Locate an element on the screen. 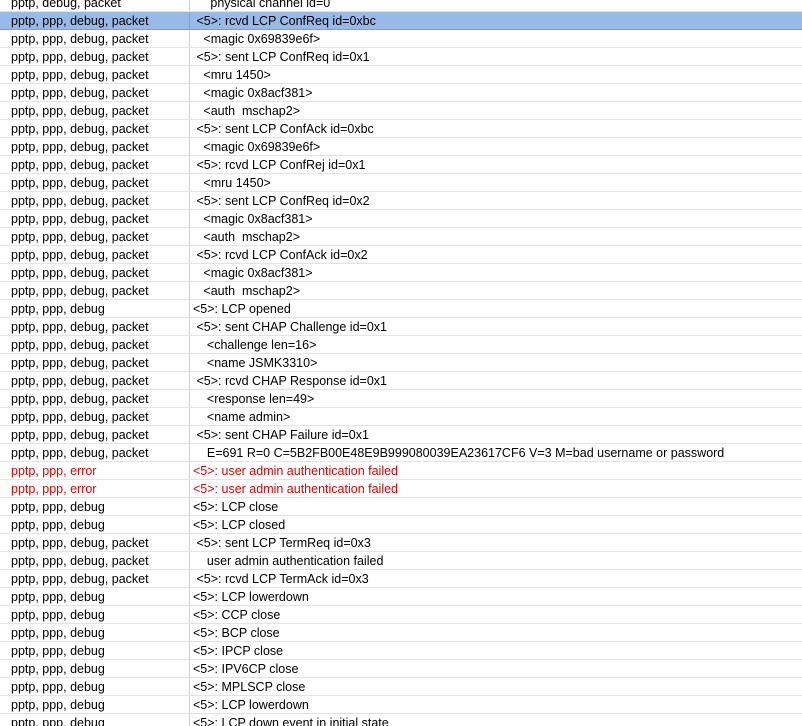 The image size is (802, 726). log-message-cell: physical channel id=0 is located at coordinates (262, 5).